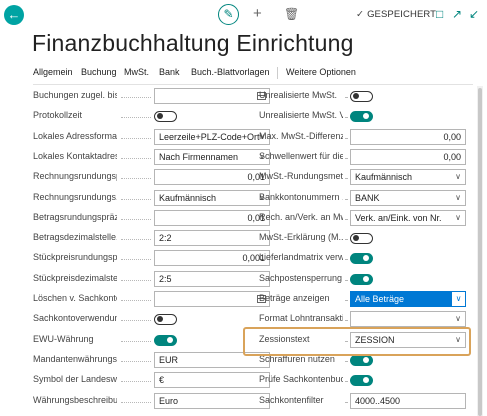  What do you see at coordinates (439, 14) in the screenshot?
I see `bookmark-icon: □` at bounding box center [439, 14].